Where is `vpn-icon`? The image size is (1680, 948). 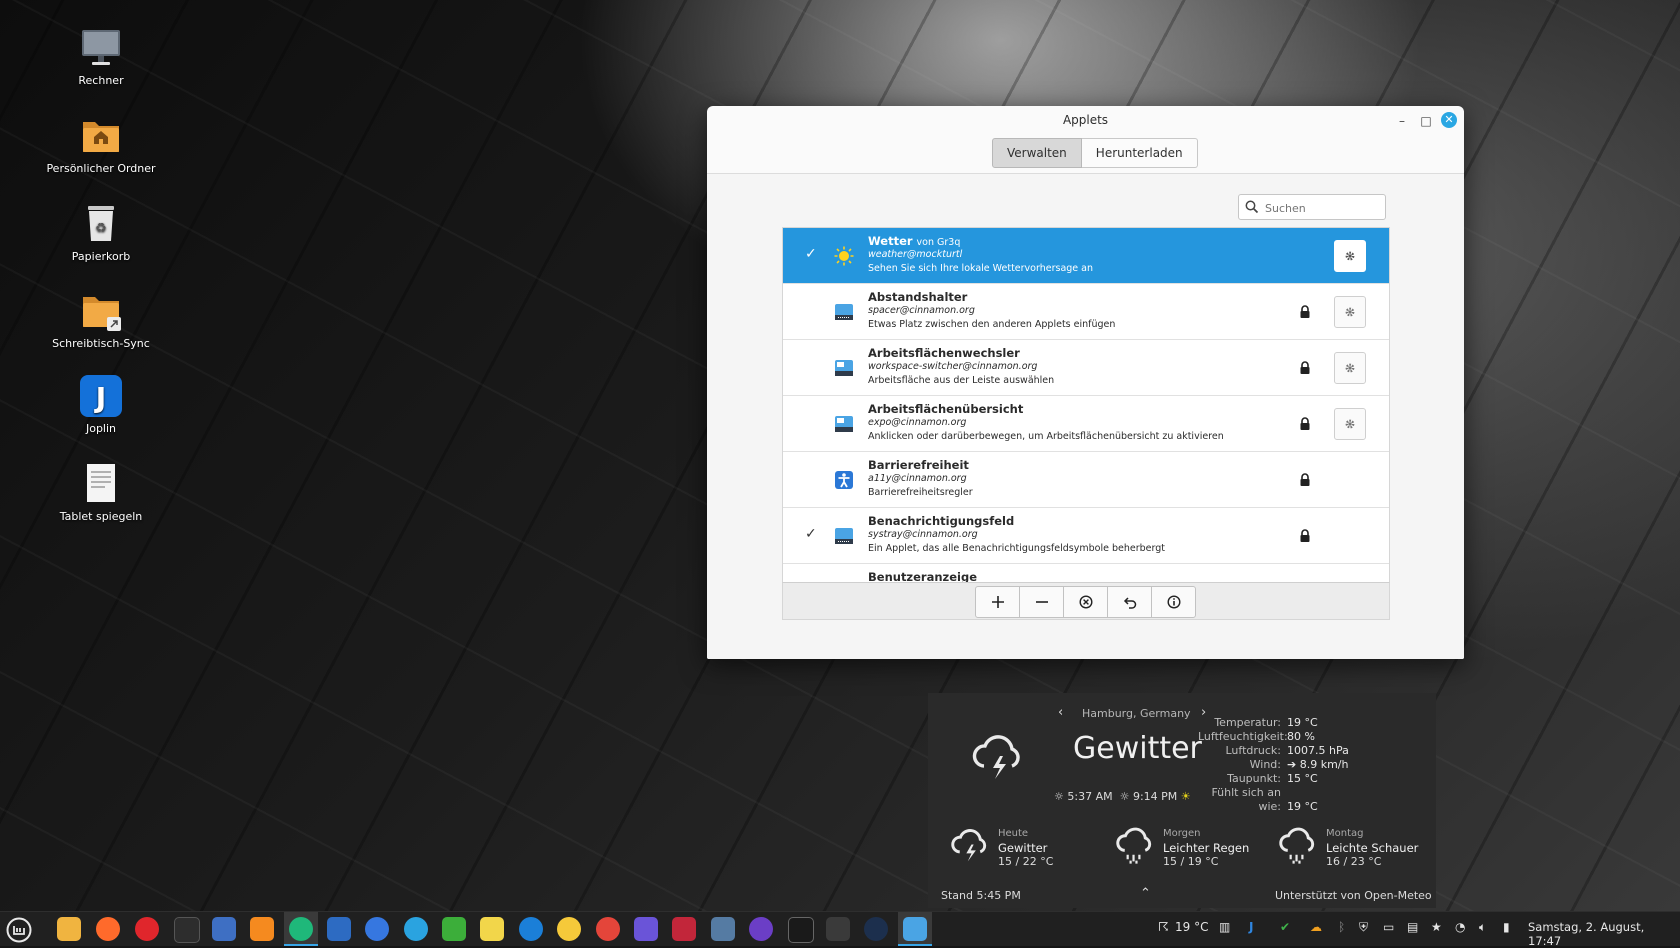
vpn-icon is located at coordinates (761, 929).